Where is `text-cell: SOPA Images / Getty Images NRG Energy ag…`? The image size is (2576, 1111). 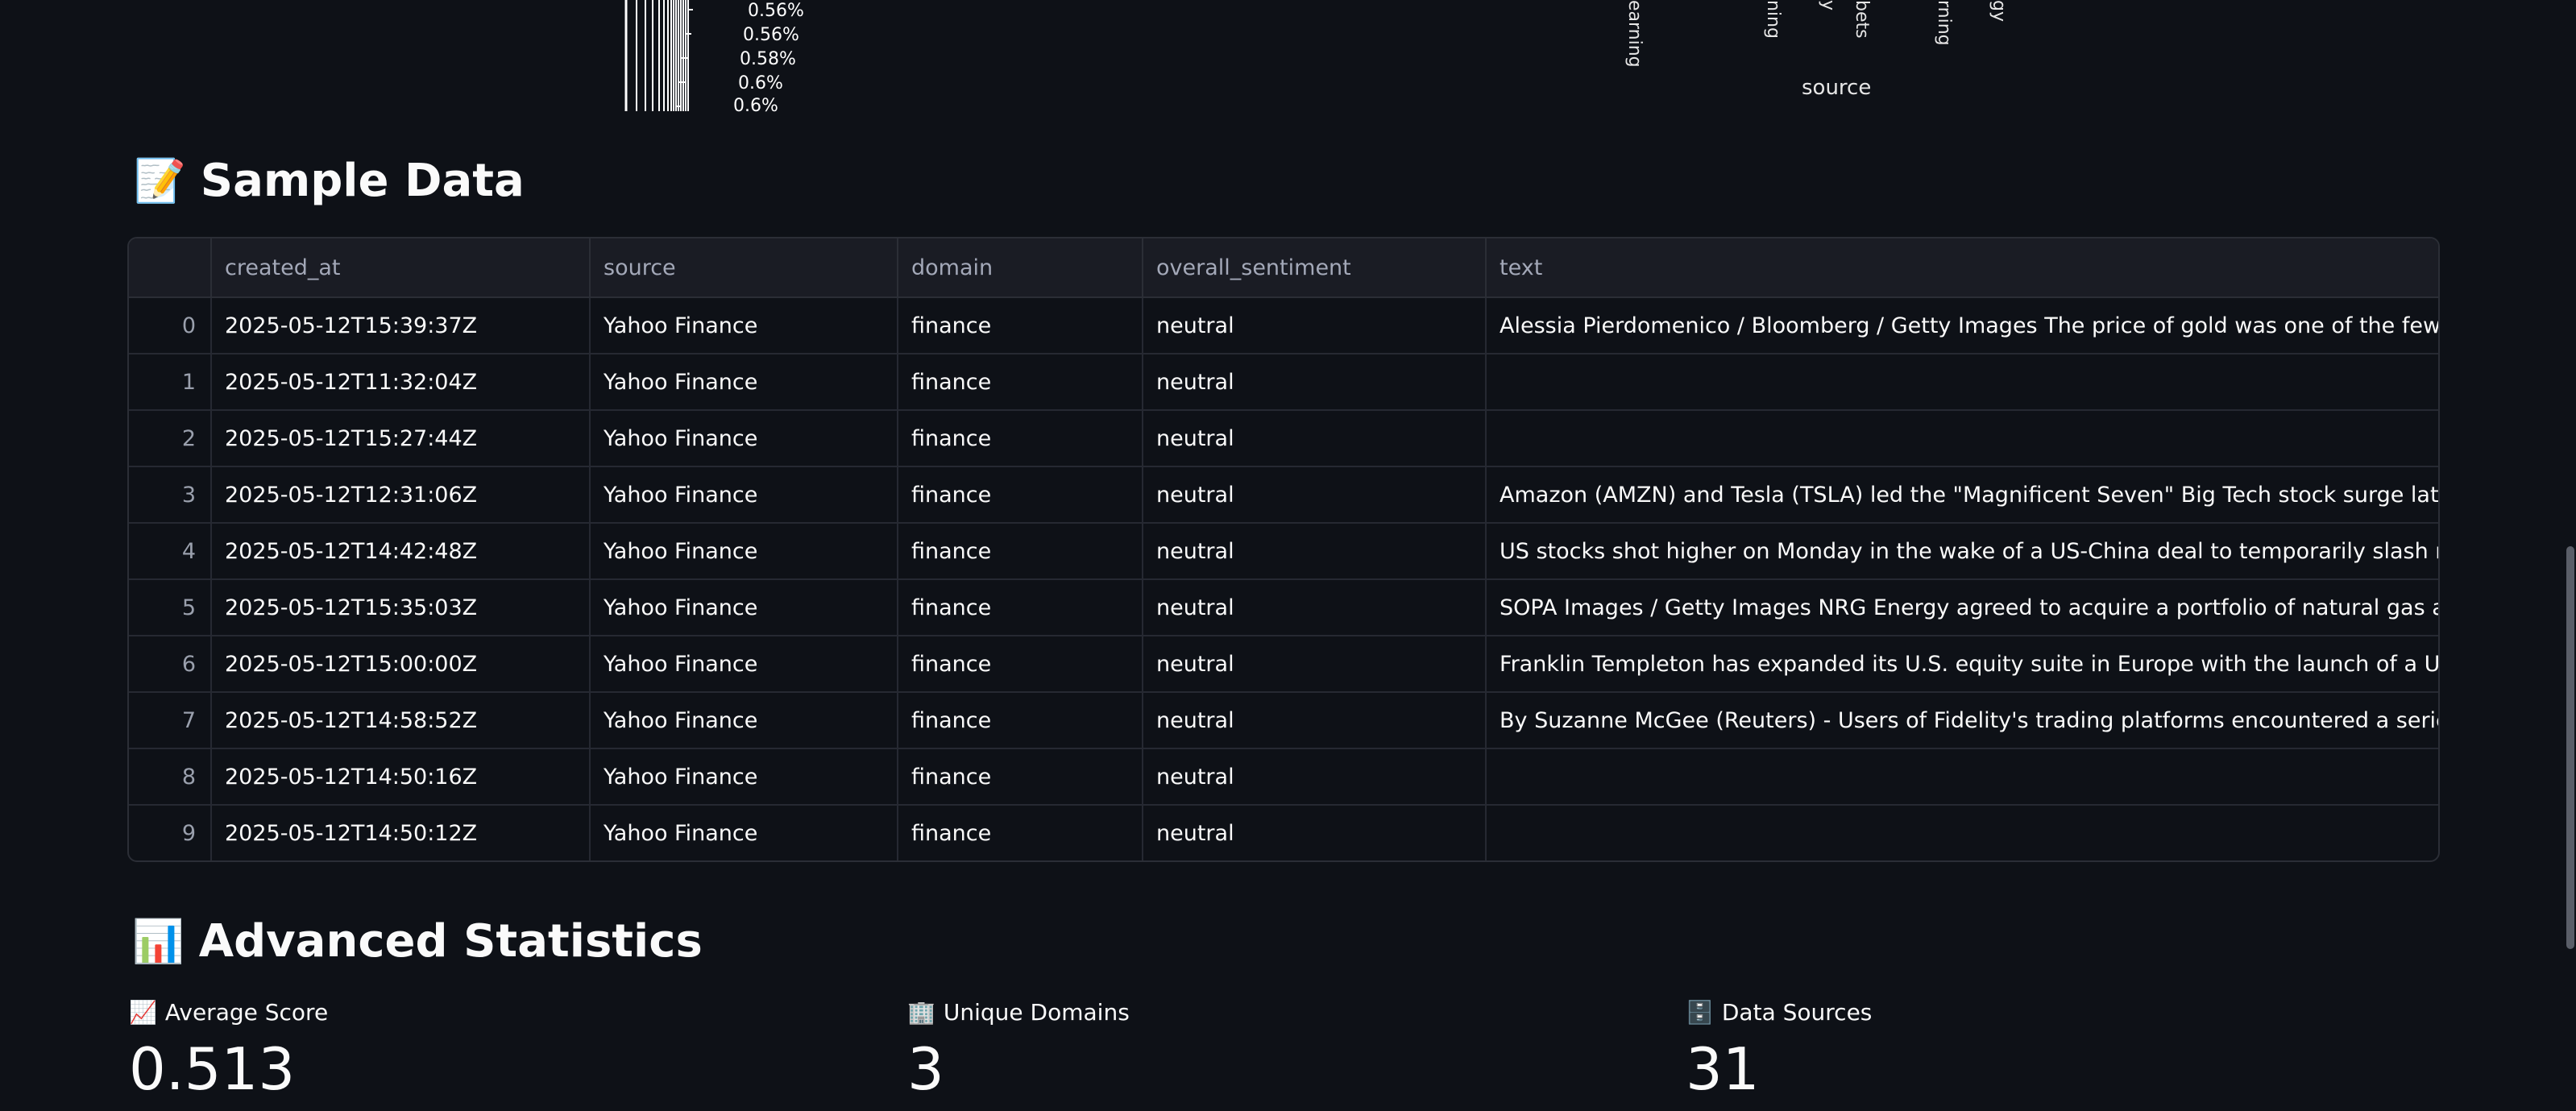
text-cell: SOPA Images / Getty Images NRG Energy ag… is located at coordinates (1962, 607).